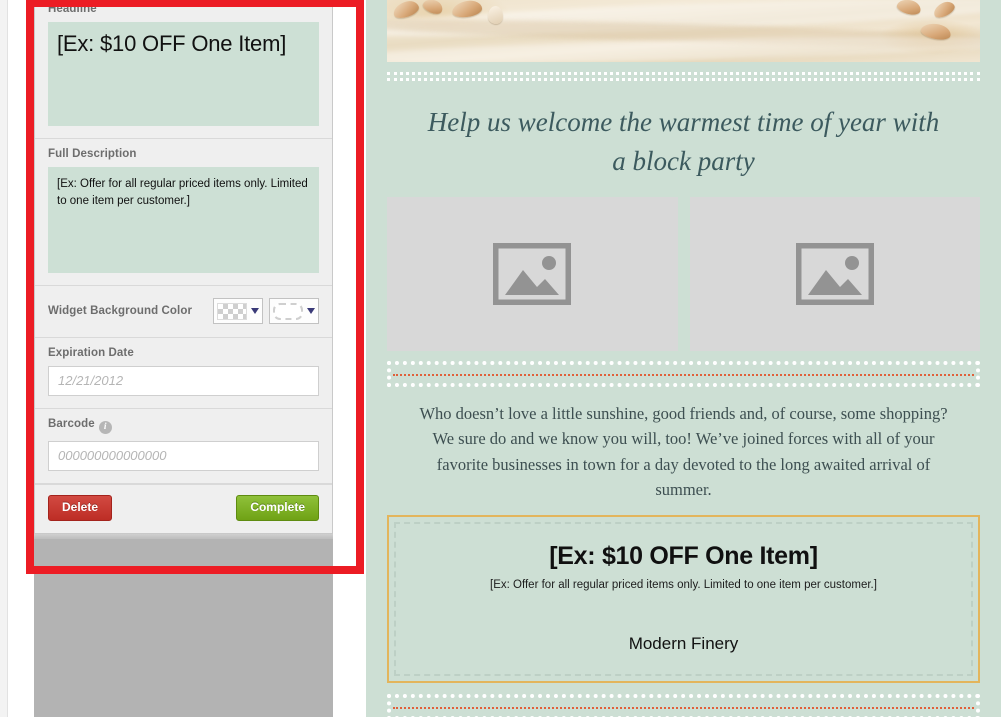 The height and width of the screenshot is (717, 1001). I want to click on editor-background-track, so click(183, 628).